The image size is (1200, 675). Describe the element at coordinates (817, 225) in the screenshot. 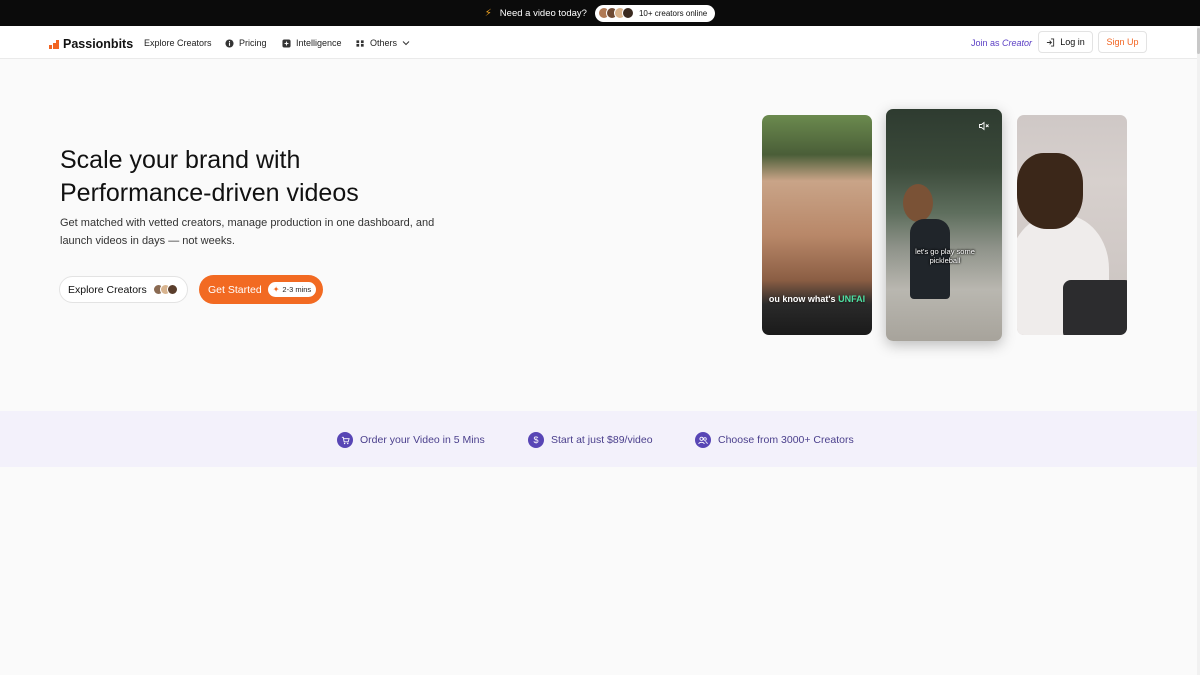

I see `video-card-1: ou know what's UNFAI` at that location.